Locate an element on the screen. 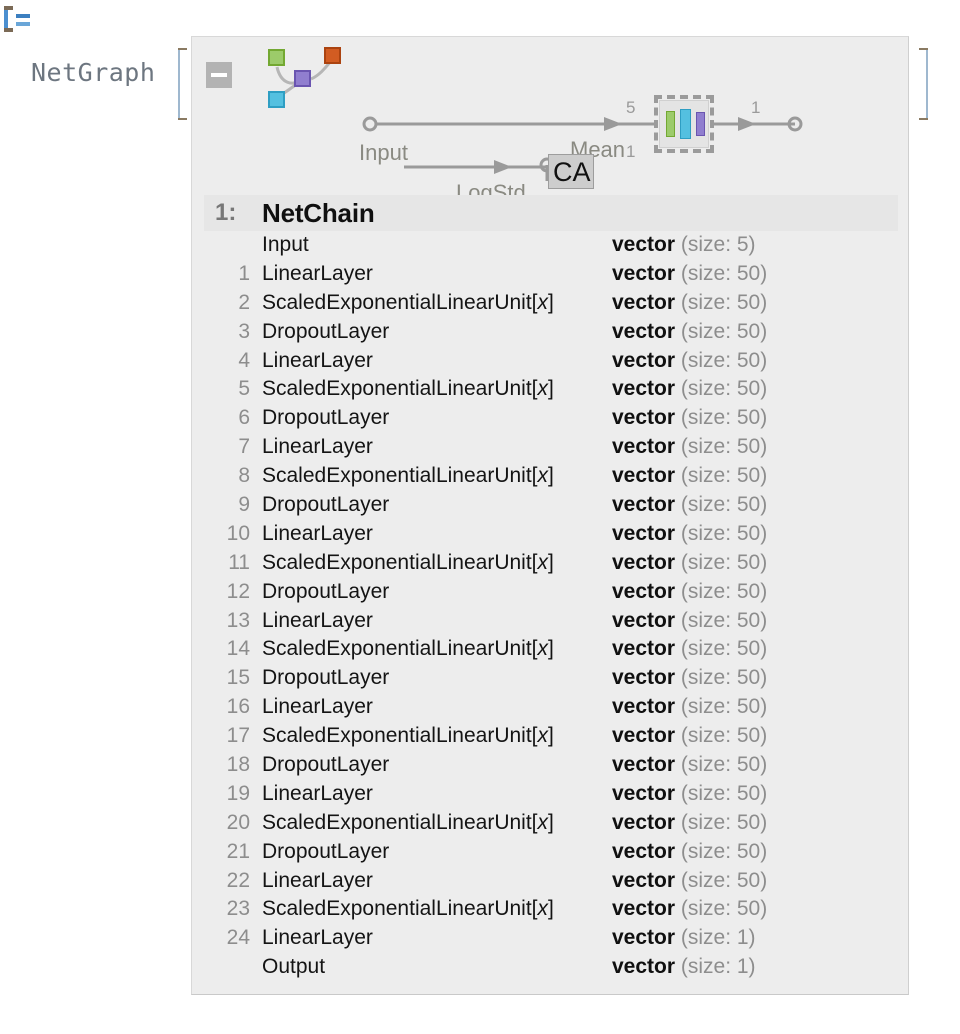 This screenshot has width=960, height=1034. layer-index: 2 is located at coordinates (244, 302).